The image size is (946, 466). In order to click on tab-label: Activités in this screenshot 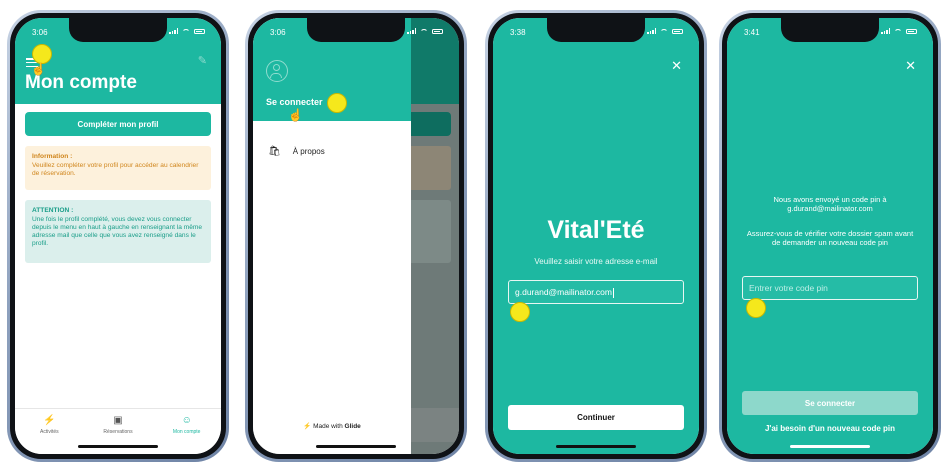, I will do `click(49, 432)`.